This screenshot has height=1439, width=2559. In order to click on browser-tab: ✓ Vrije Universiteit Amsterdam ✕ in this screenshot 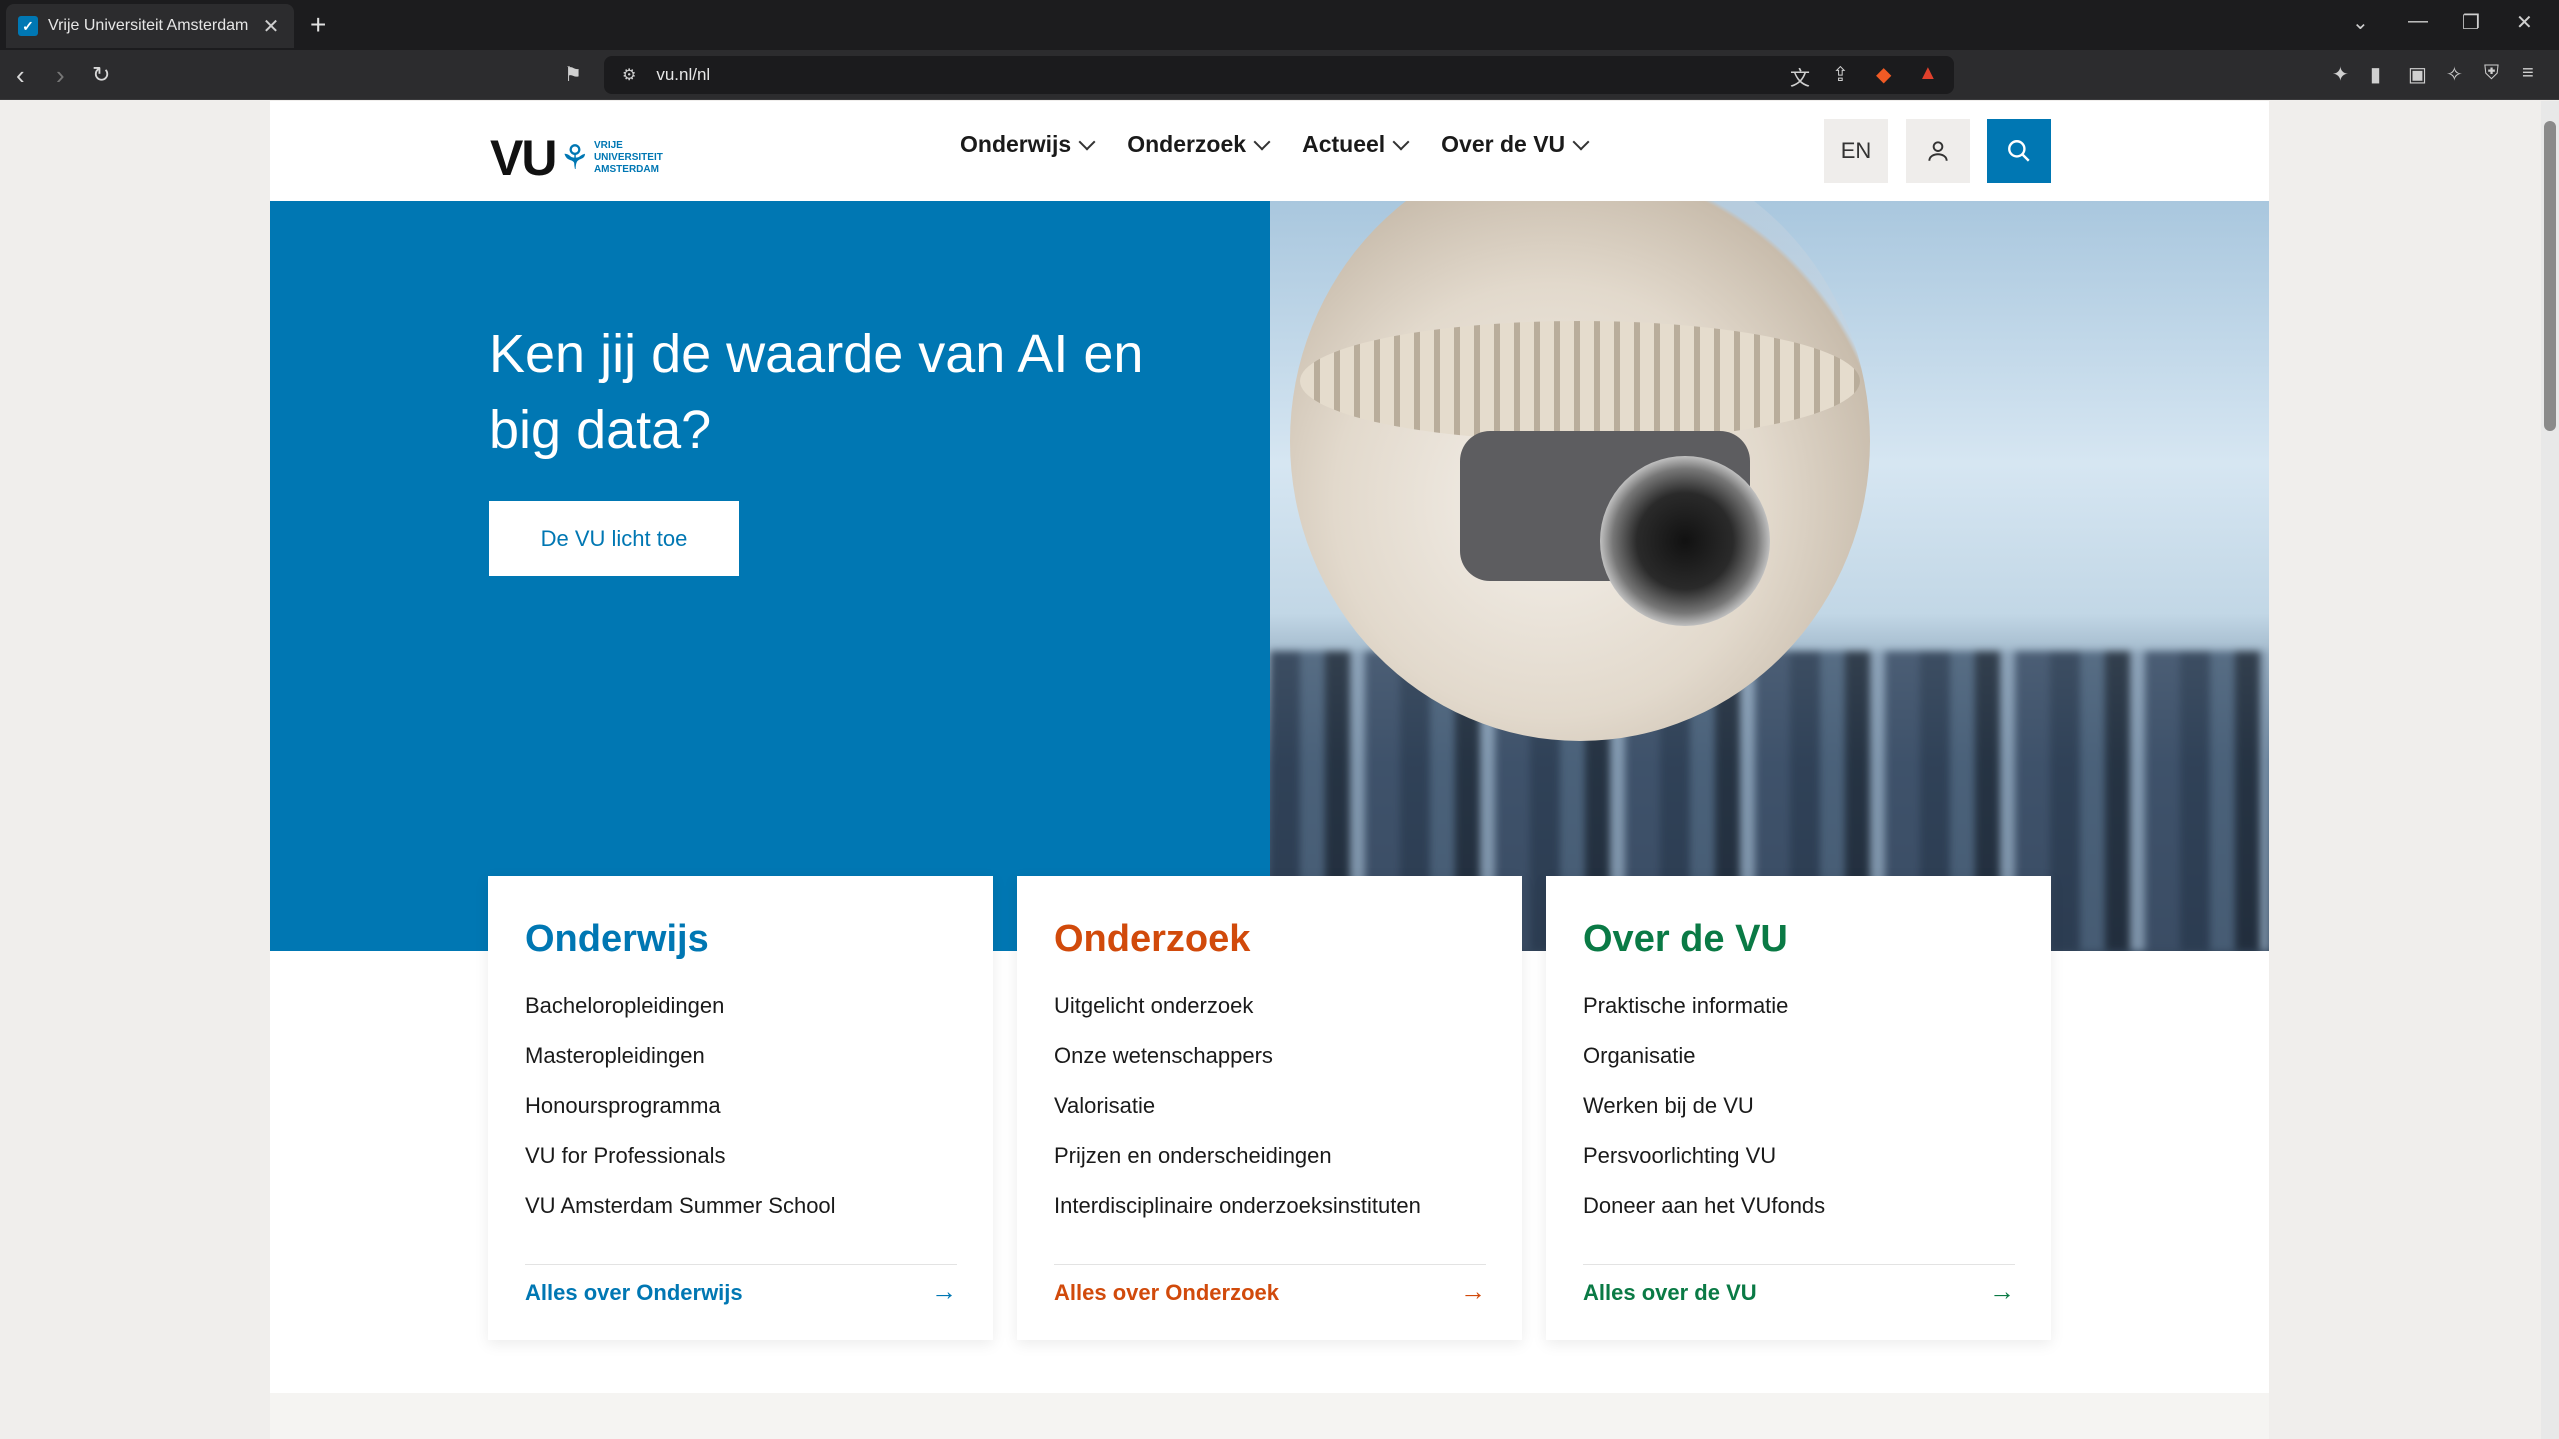, I will do `click(150, 26)`.